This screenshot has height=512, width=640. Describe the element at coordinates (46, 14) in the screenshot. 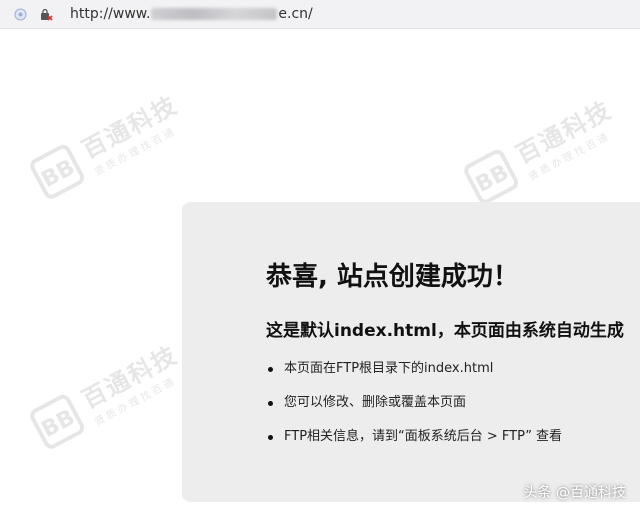

I see `insecure-lock-icon` at that location.